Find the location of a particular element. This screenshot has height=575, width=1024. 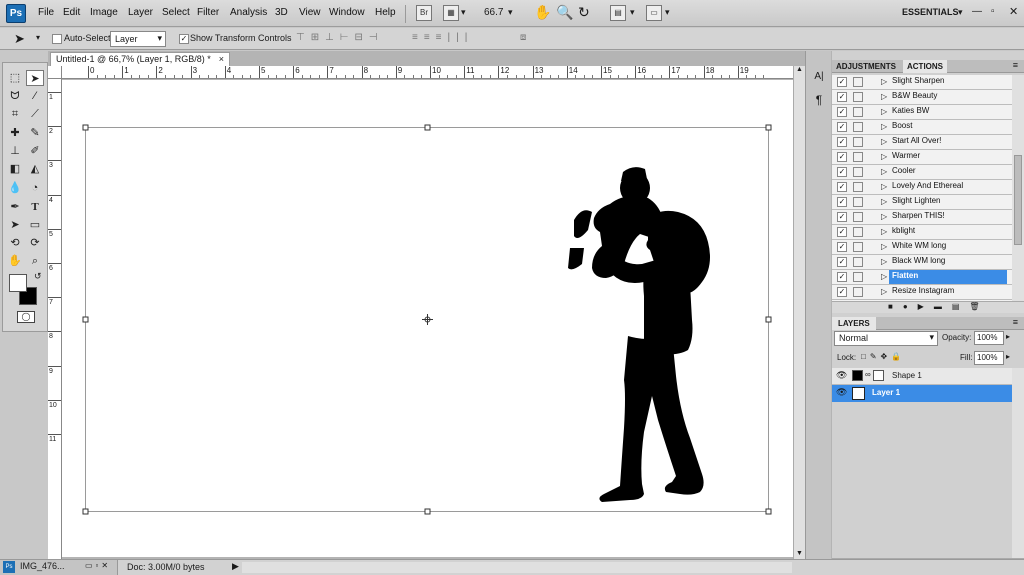

action-item: ✓ ▷ Start All Over! is located at coordinates (922, 142).